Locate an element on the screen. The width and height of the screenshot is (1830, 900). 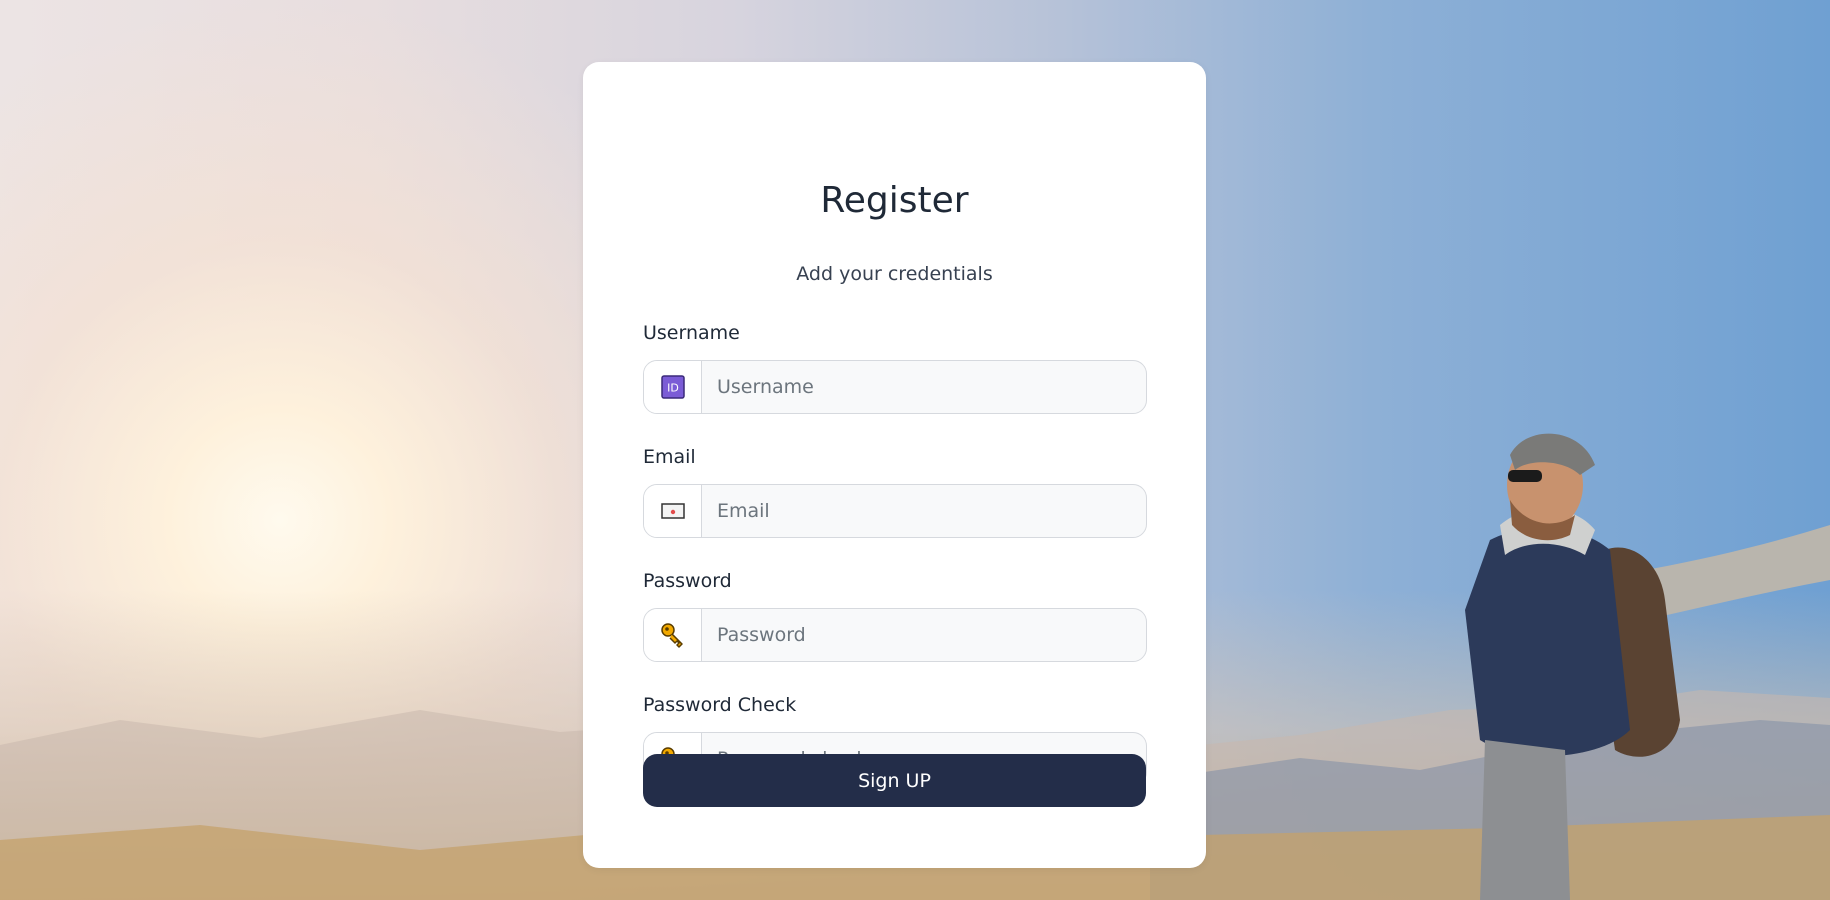
password-field is located at coordinates (895, 635).